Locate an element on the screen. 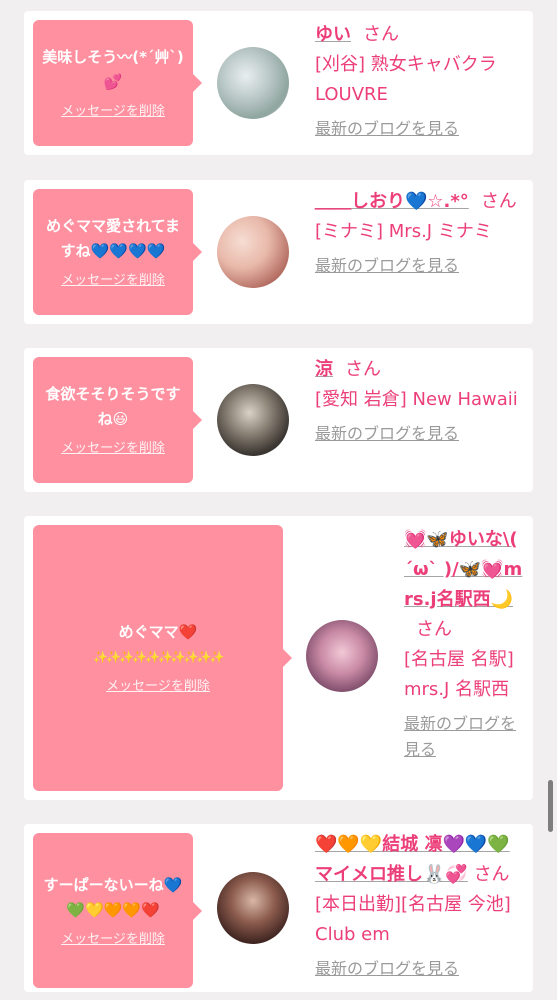 This screenshot has height=1000, width=557. sender-name-link: 涼 is located at coordinates (324, 369).